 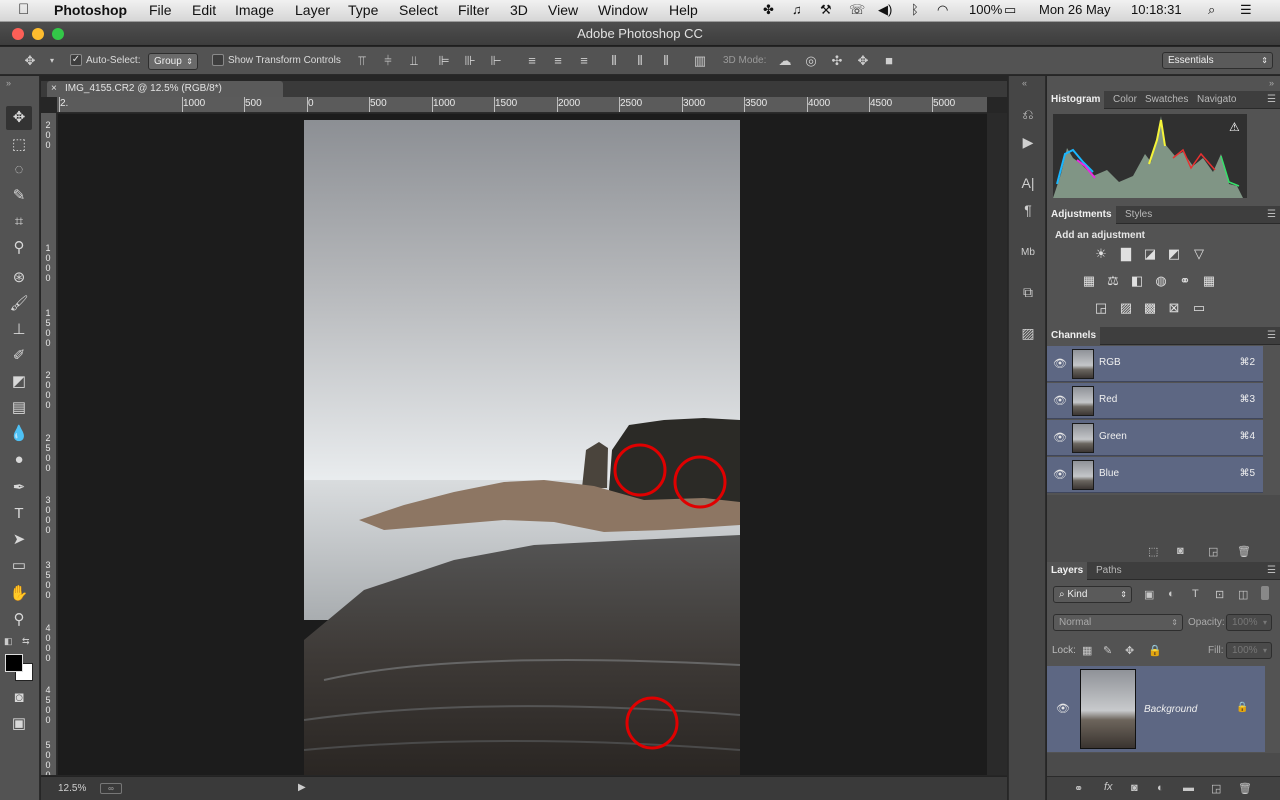 I want to click on minimize-window-button, so click(x=38, y=34).